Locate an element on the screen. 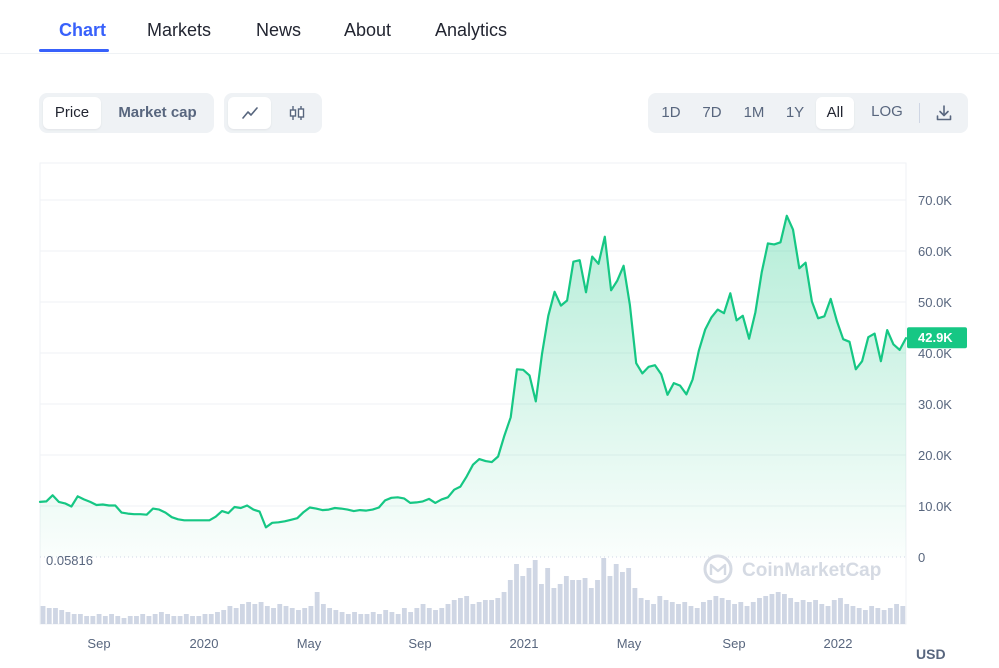  current-price-tag: 42.9K is located at coordinates (937, 338).